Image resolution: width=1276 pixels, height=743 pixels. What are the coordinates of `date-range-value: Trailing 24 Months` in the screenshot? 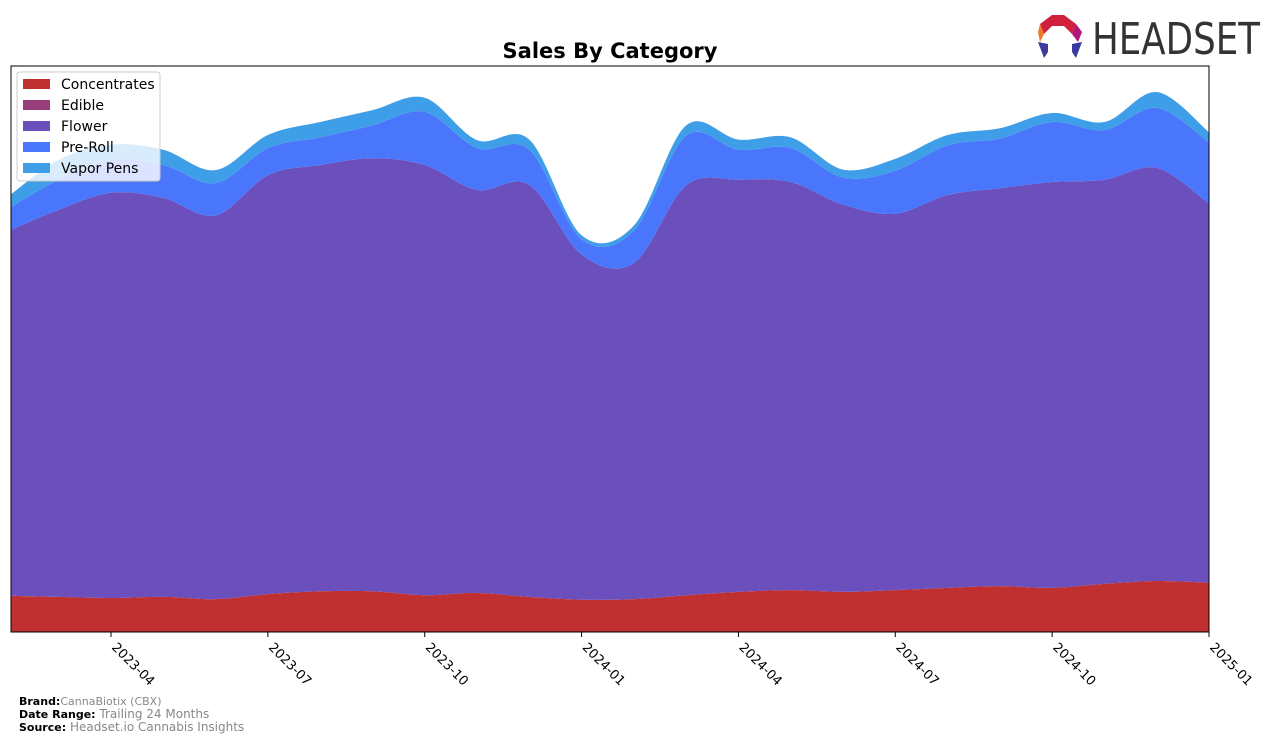 It's located at (154, 714).